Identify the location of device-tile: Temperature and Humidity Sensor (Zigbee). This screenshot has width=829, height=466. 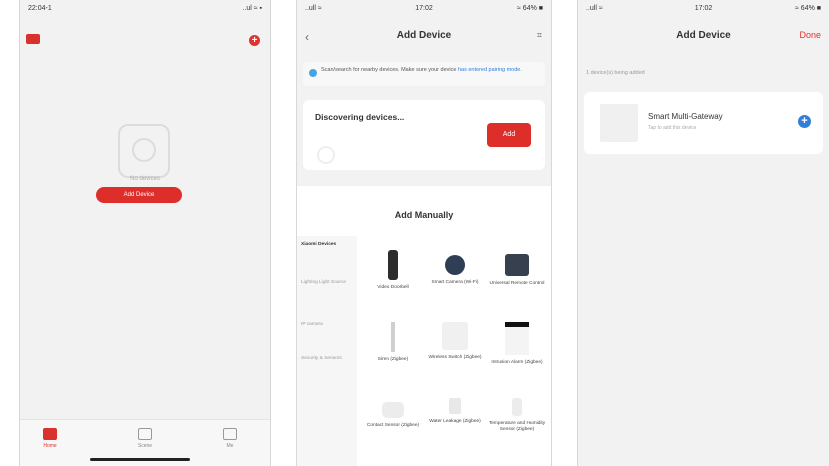
(517, 413).